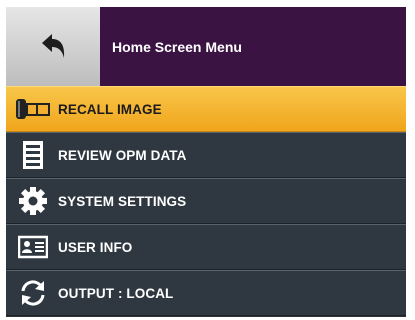  What do you see at coordinates (206, 109) in the screenshot?
I see `menu-item-recall-image: RECALL IMAGE` at bounding box center [206, 109].